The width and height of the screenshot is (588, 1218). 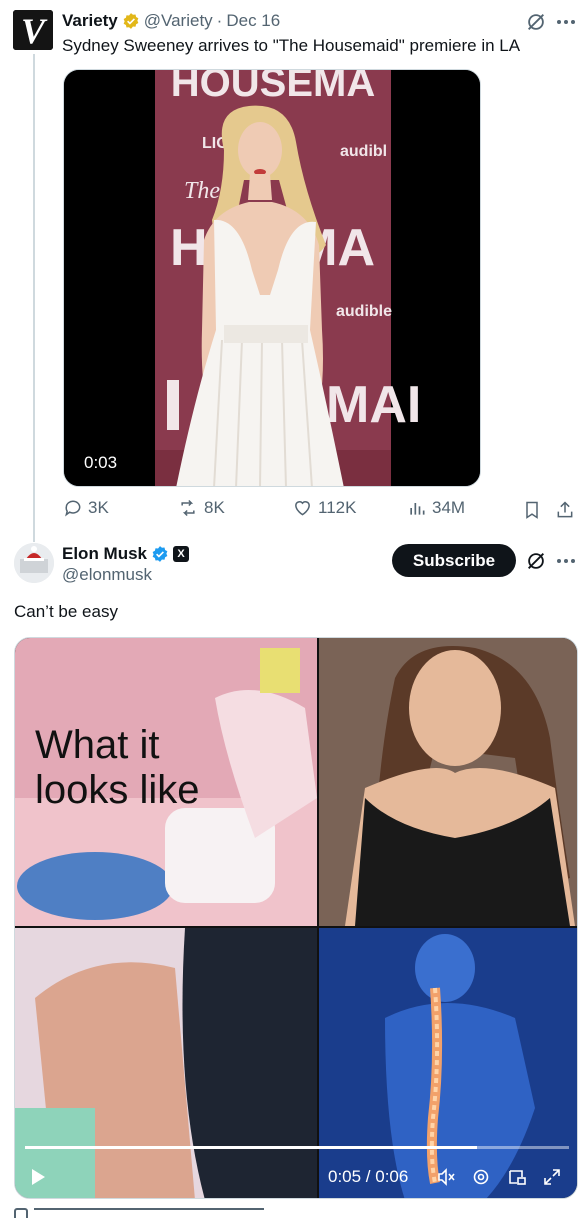 I want to click on reply-button: 3K, so click(x=86, y=508).